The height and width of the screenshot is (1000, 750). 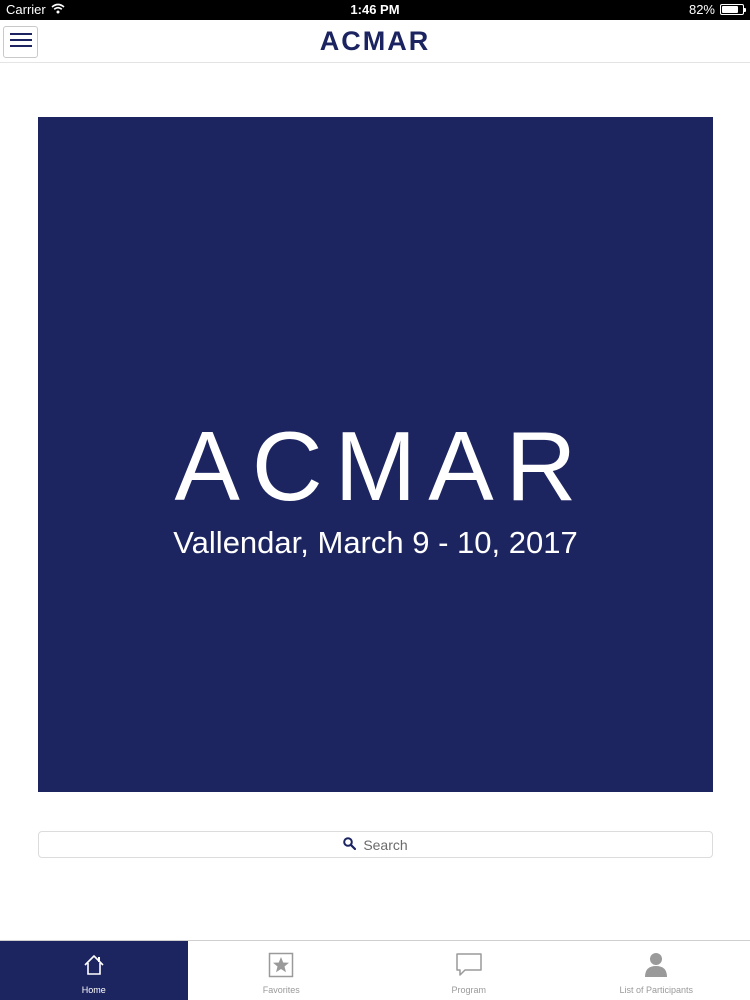 I want to click on status-time: 1:46 PM, so click(x=375, y=9).